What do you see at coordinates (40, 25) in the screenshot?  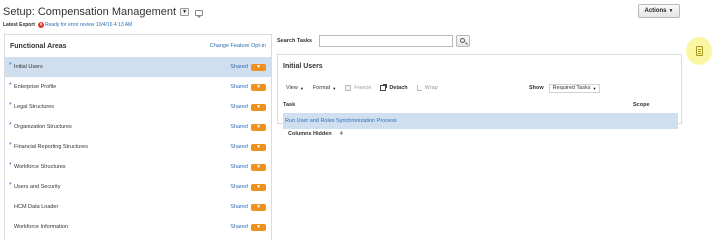 I see `error-status-icon: ×` at bounding box center [40, 25].